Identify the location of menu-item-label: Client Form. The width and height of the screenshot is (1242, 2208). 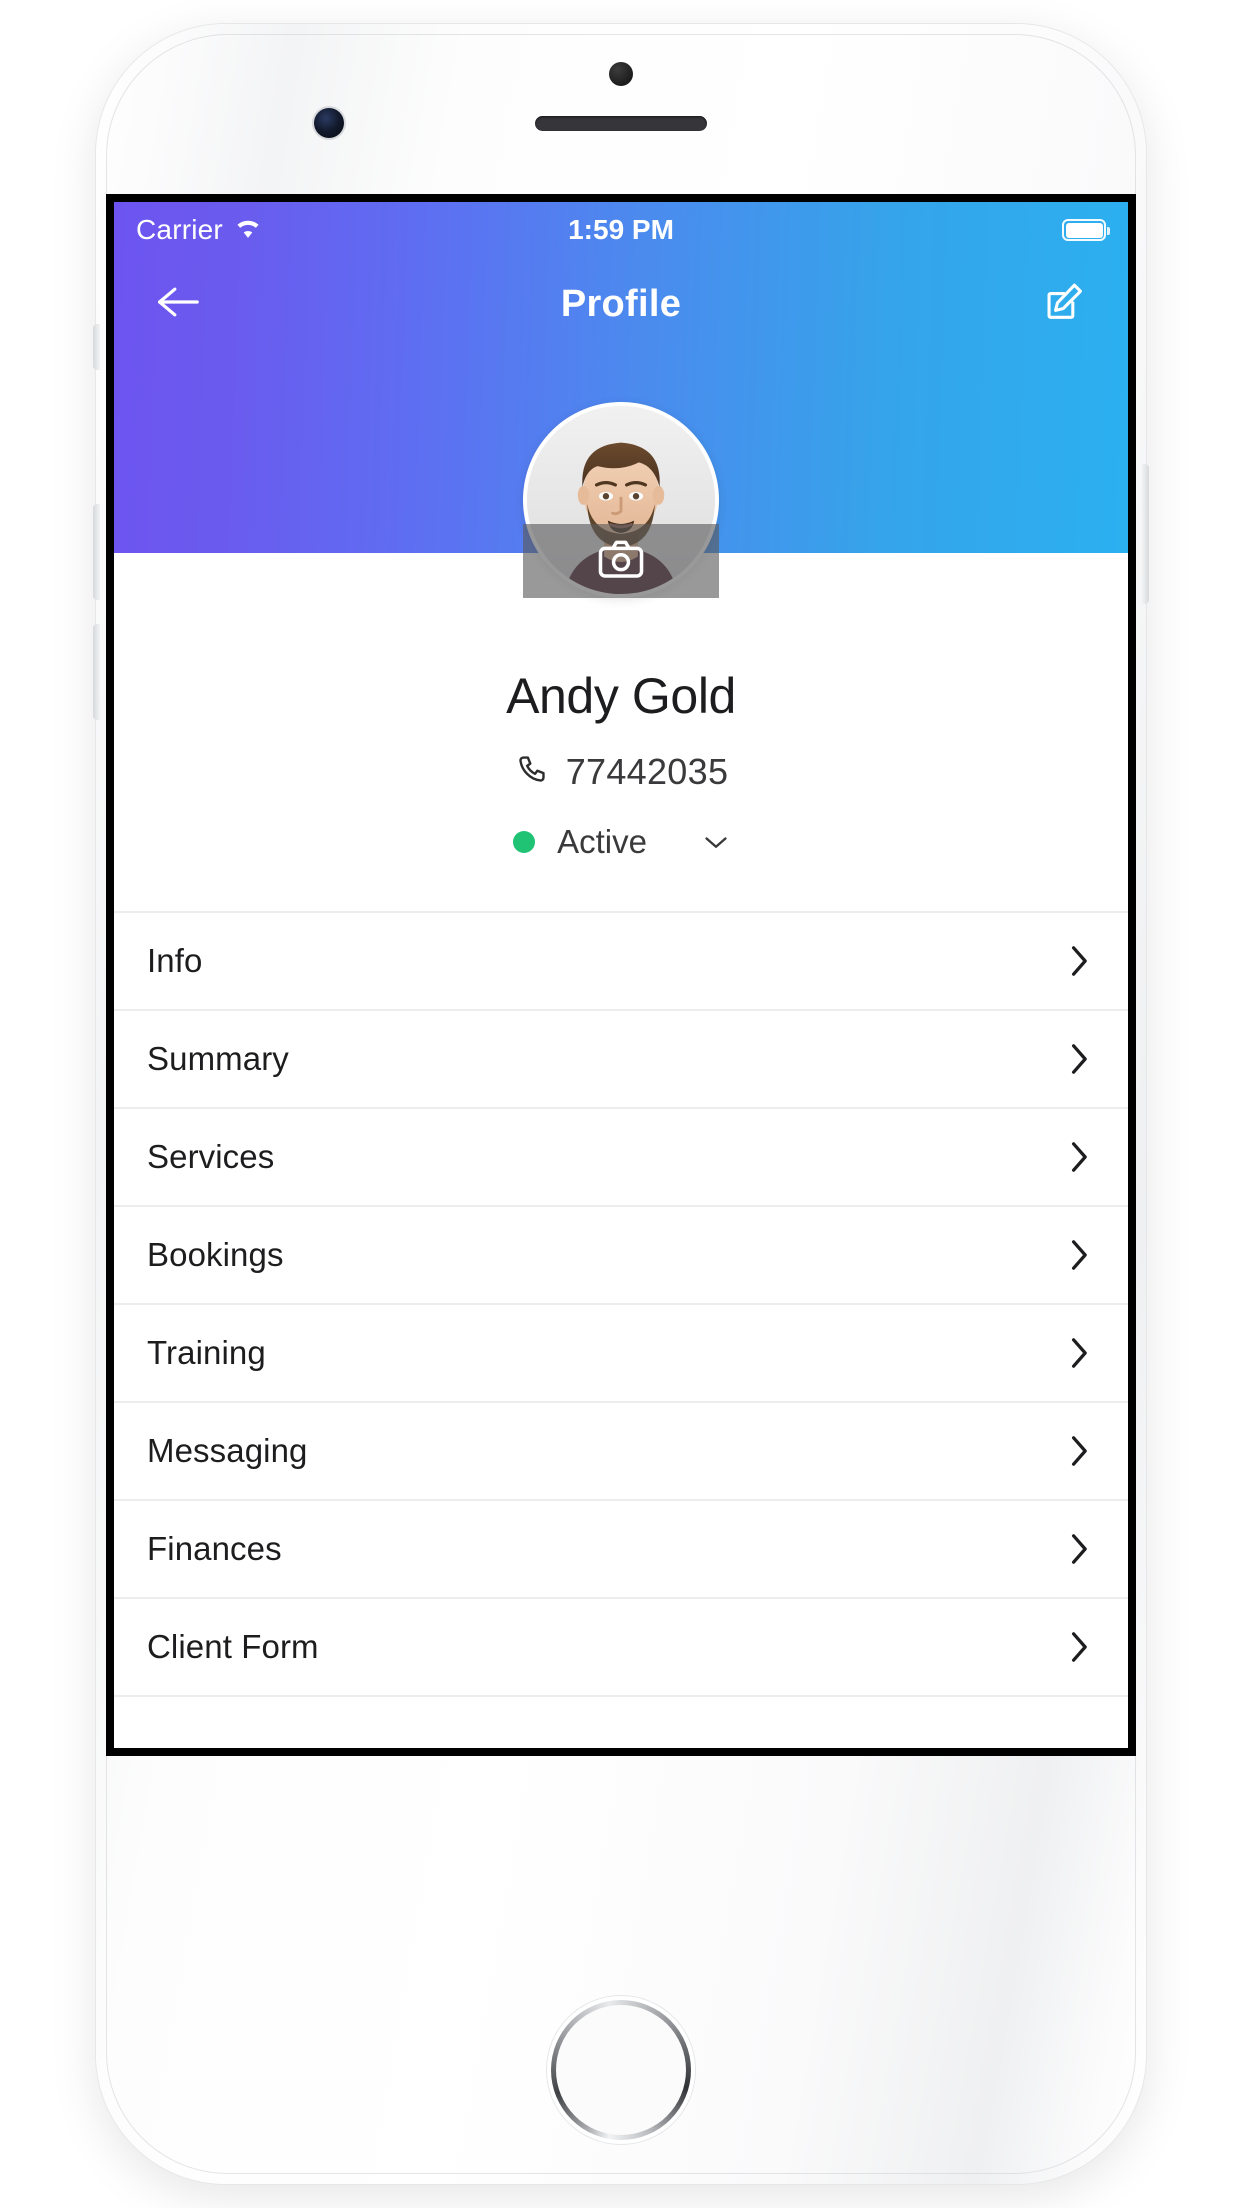
(233, 1646).